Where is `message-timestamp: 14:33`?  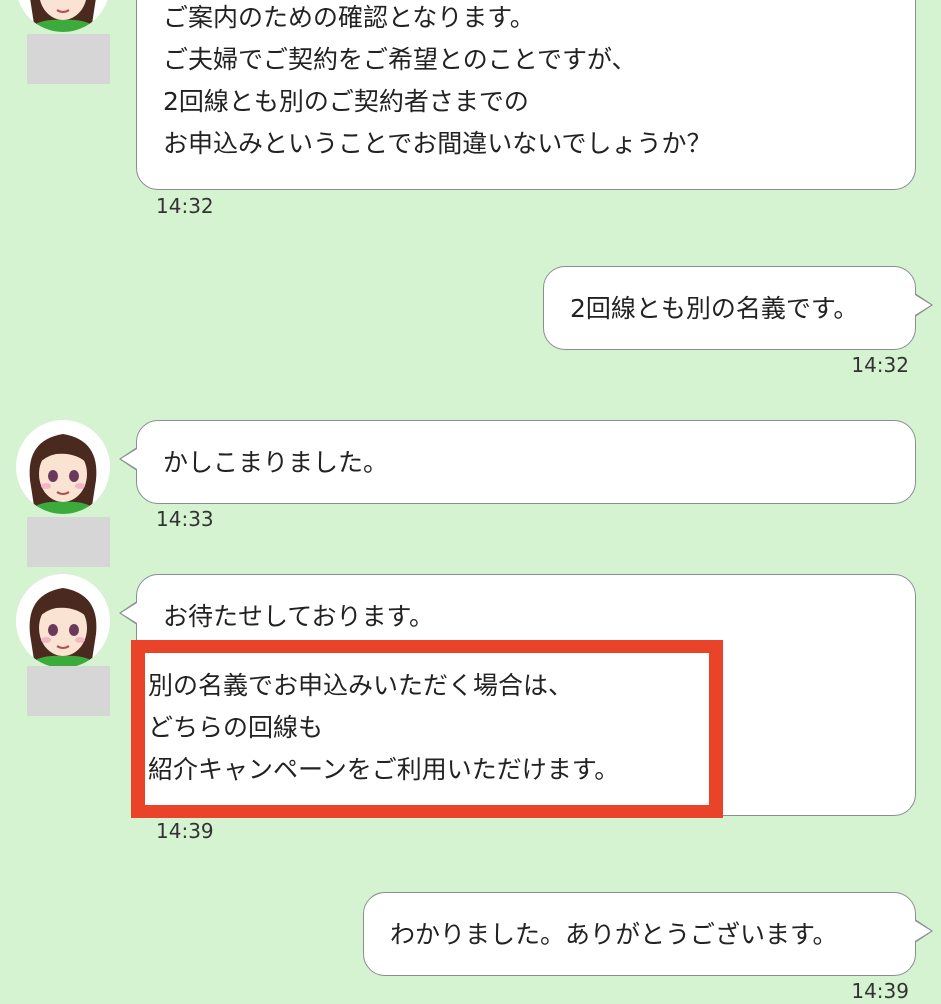
message-timestamp: 14:33 is located at coordinates (185, 519).